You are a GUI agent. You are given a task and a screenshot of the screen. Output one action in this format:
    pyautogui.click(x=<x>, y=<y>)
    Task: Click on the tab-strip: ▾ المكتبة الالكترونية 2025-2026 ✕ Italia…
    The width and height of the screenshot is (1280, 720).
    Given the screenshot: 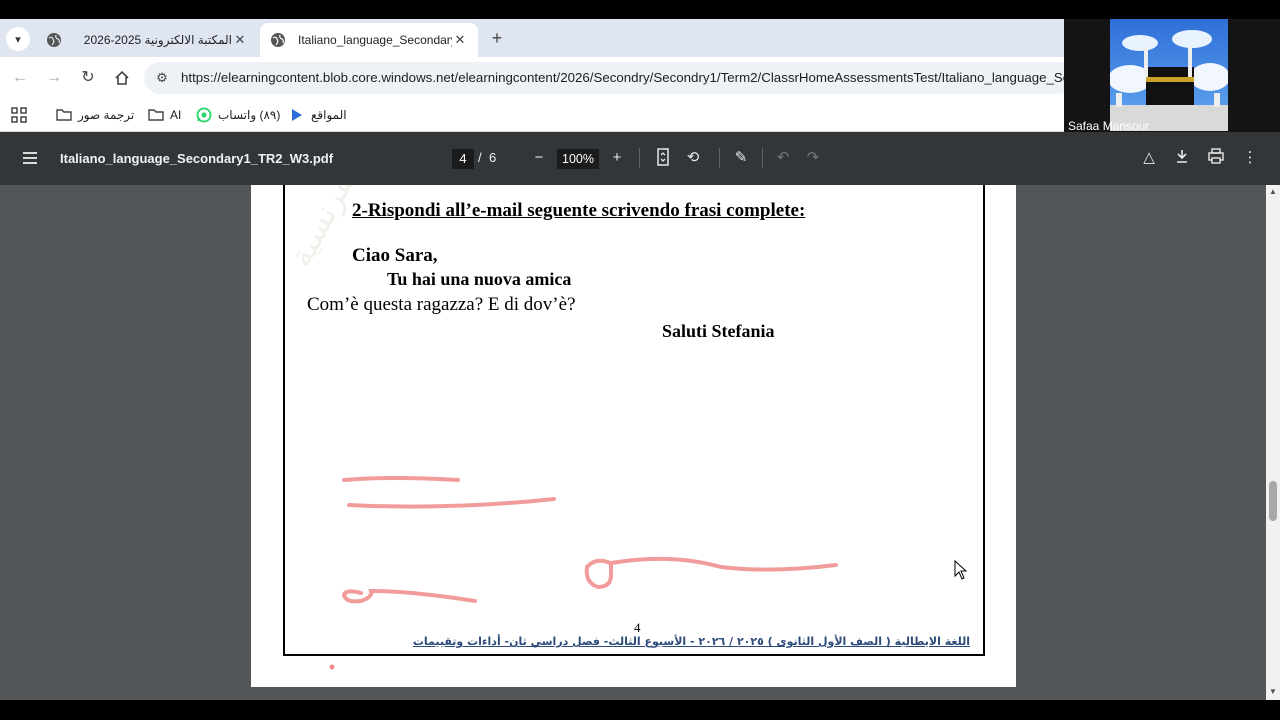 What is the action you would take?
    pyautogui.click(x=532, y=38)
    